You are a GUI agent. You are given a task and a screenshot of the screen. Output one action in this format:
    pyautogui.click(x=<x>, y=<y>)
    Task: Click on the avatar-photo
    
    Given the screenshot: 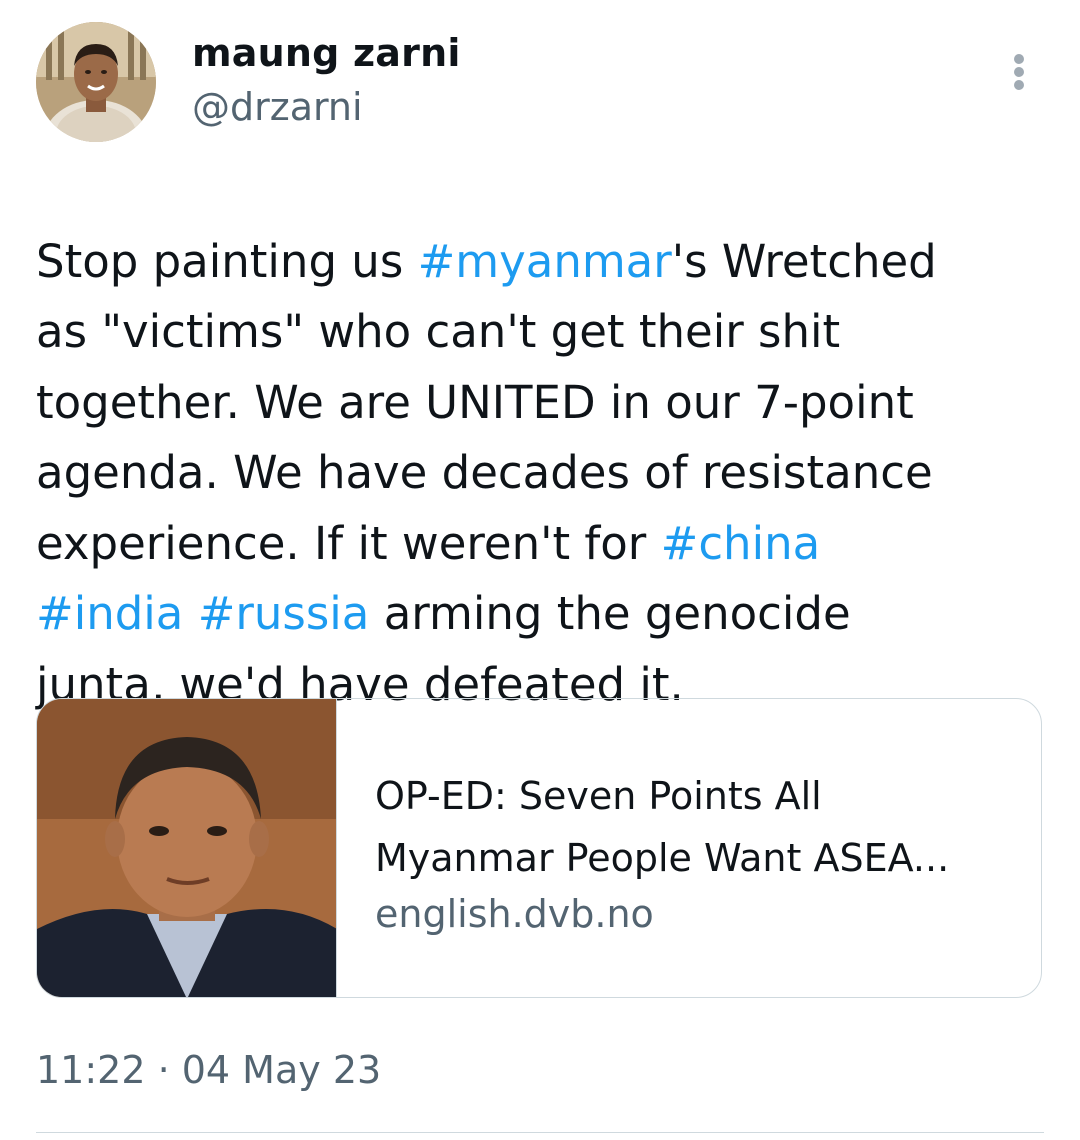 What is the action you would take?
    pyautogui.click(x=96, y=82)
    